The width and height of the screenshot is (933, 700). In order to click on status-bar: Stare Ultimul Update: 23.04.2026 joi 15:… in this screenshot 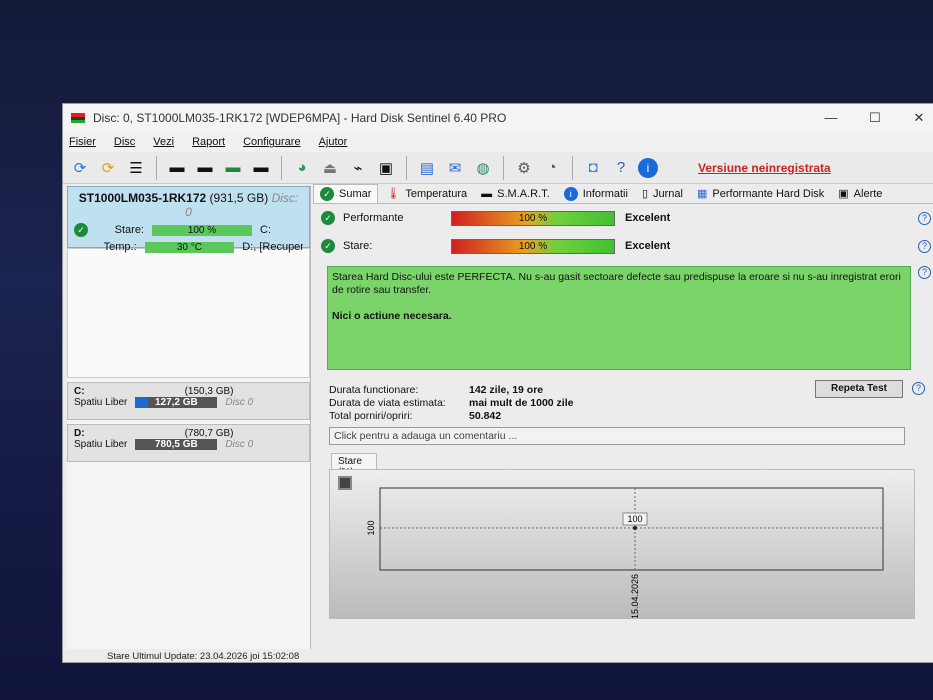, I will do `click(203, 656)`.